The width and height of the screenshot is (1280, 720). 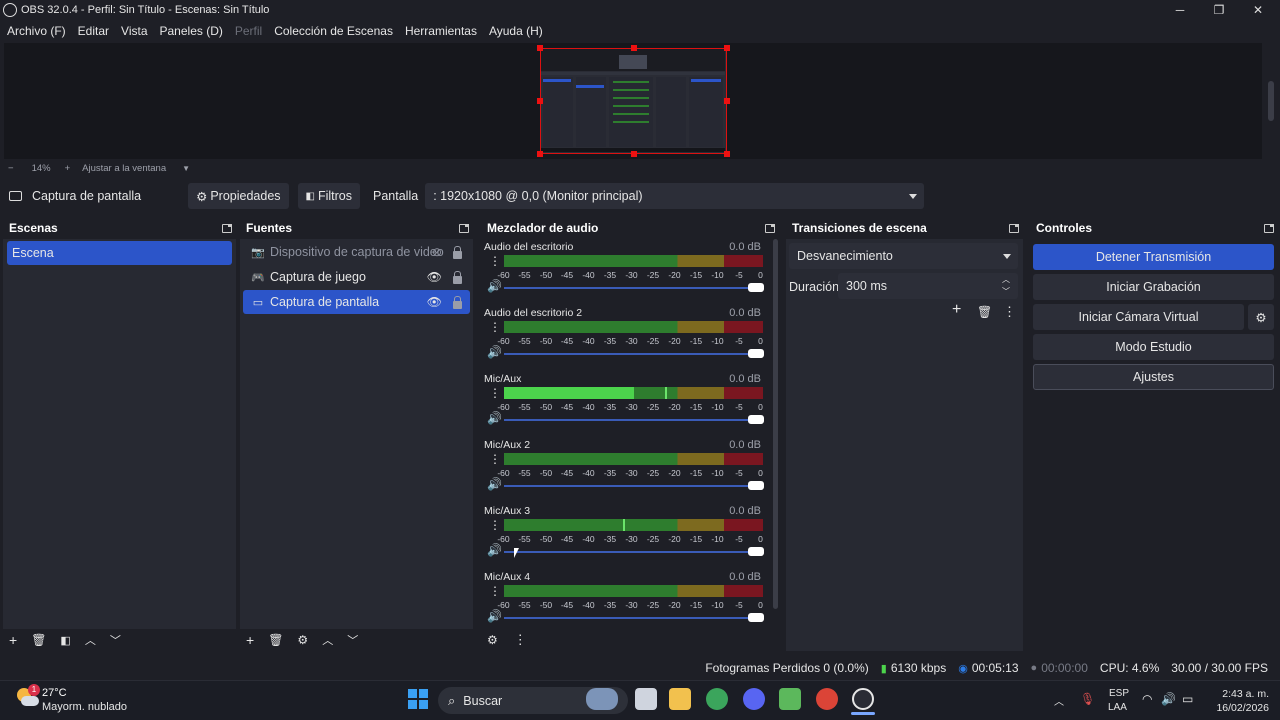 I want to click on windows-start-icon, so click(x=418, y=699).